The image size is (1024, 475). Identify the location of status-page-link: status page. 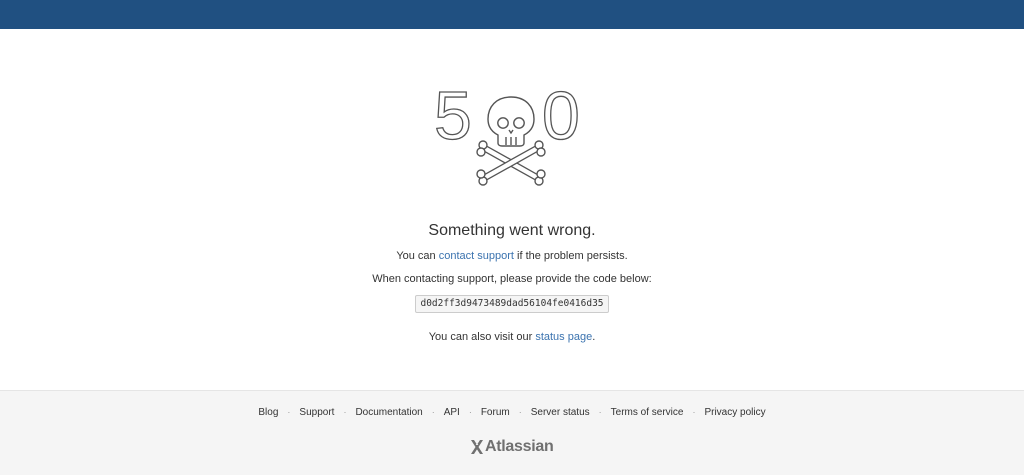
(563, 337).